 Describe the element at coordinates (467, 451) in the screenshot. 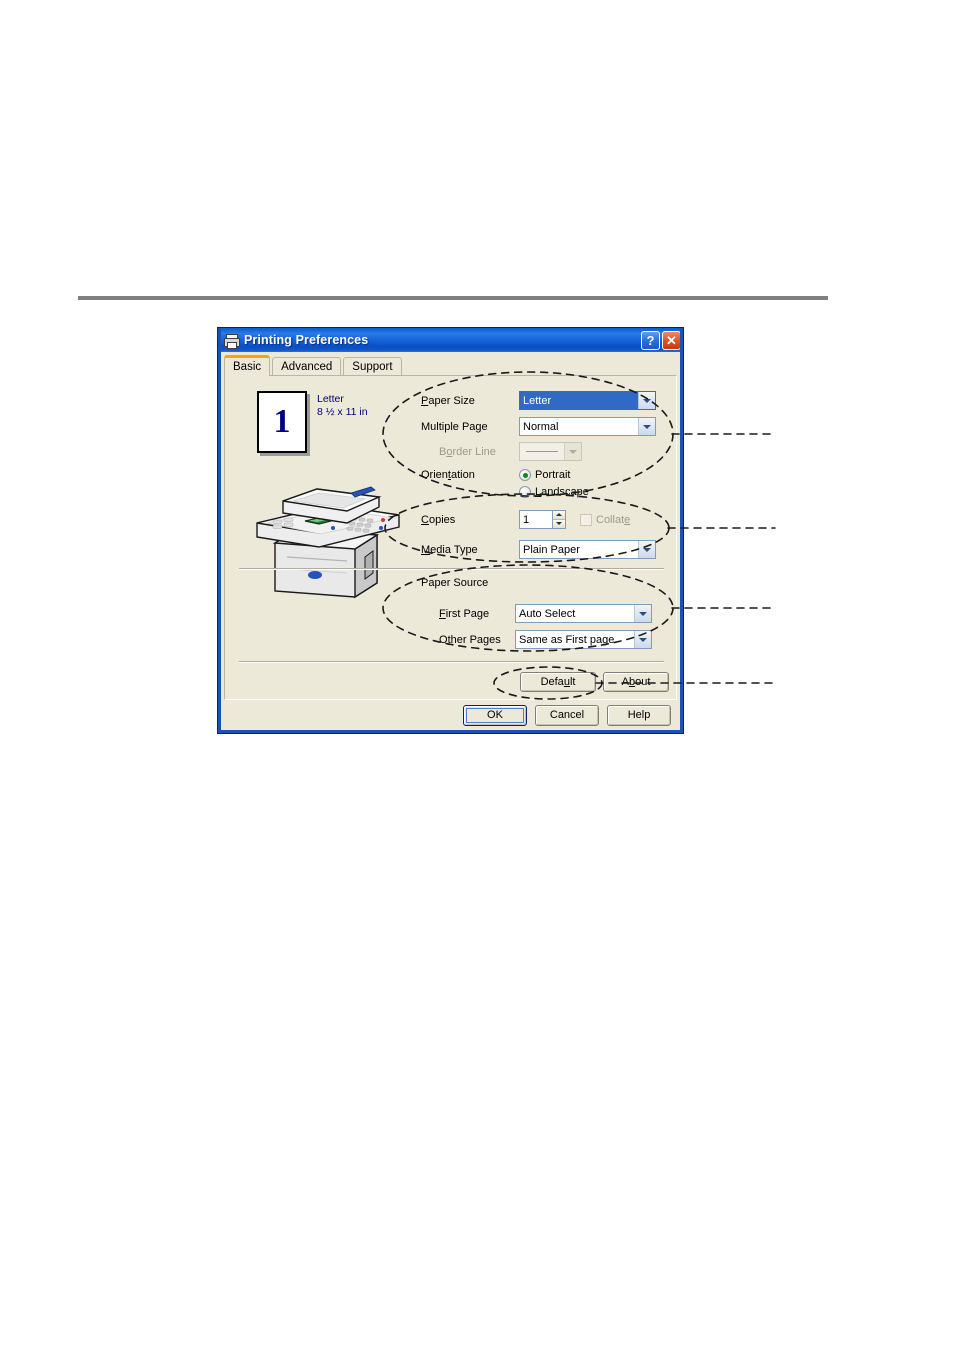

I see `border-line-label: Border Line` at that location.